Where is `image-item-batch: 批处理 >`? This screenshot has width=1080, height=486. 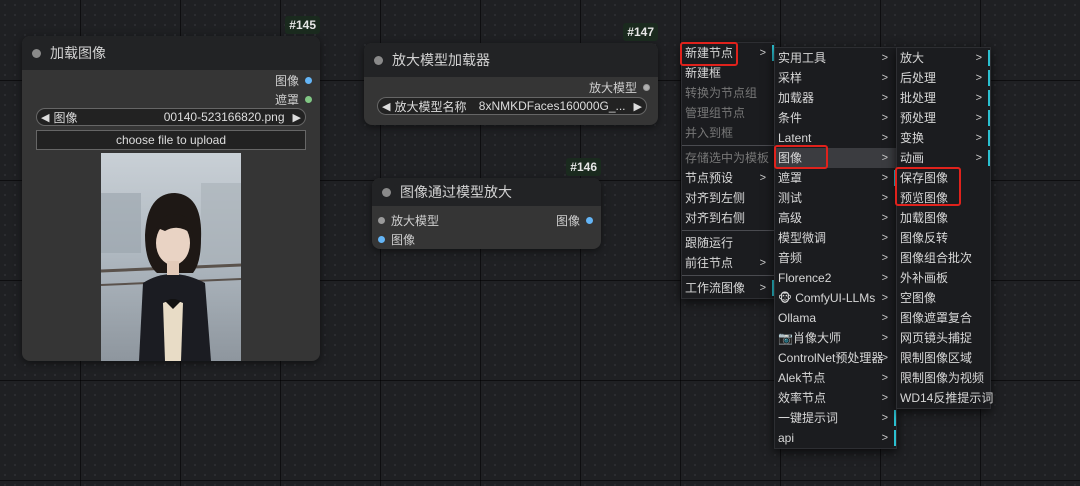
image-item-batch: 批处理 > is located at coordinates (943, 98).